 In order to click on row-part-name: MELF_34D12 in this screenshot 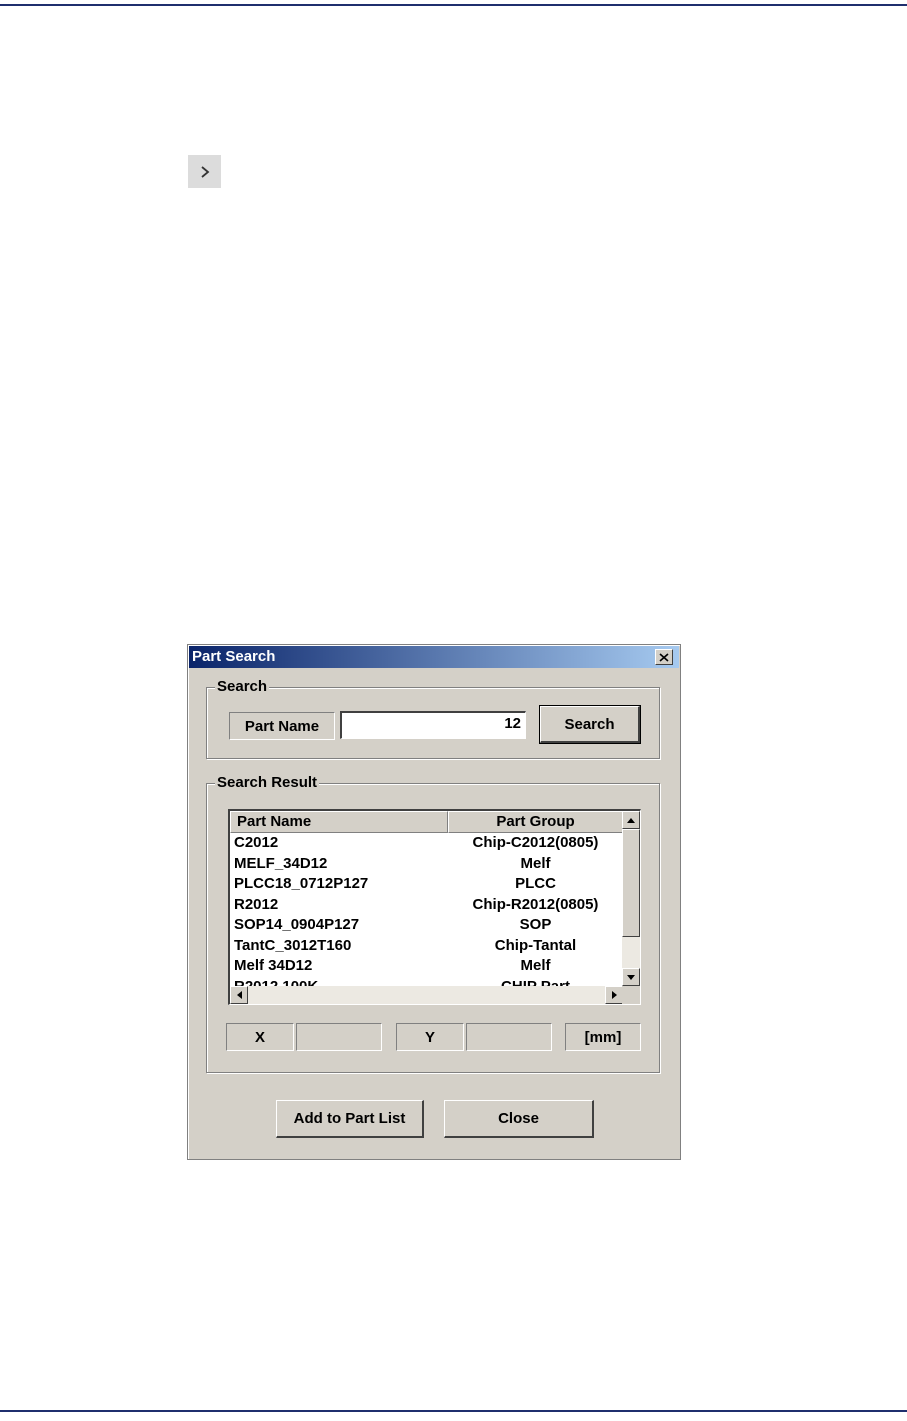, I will do `click(281, 863)`.